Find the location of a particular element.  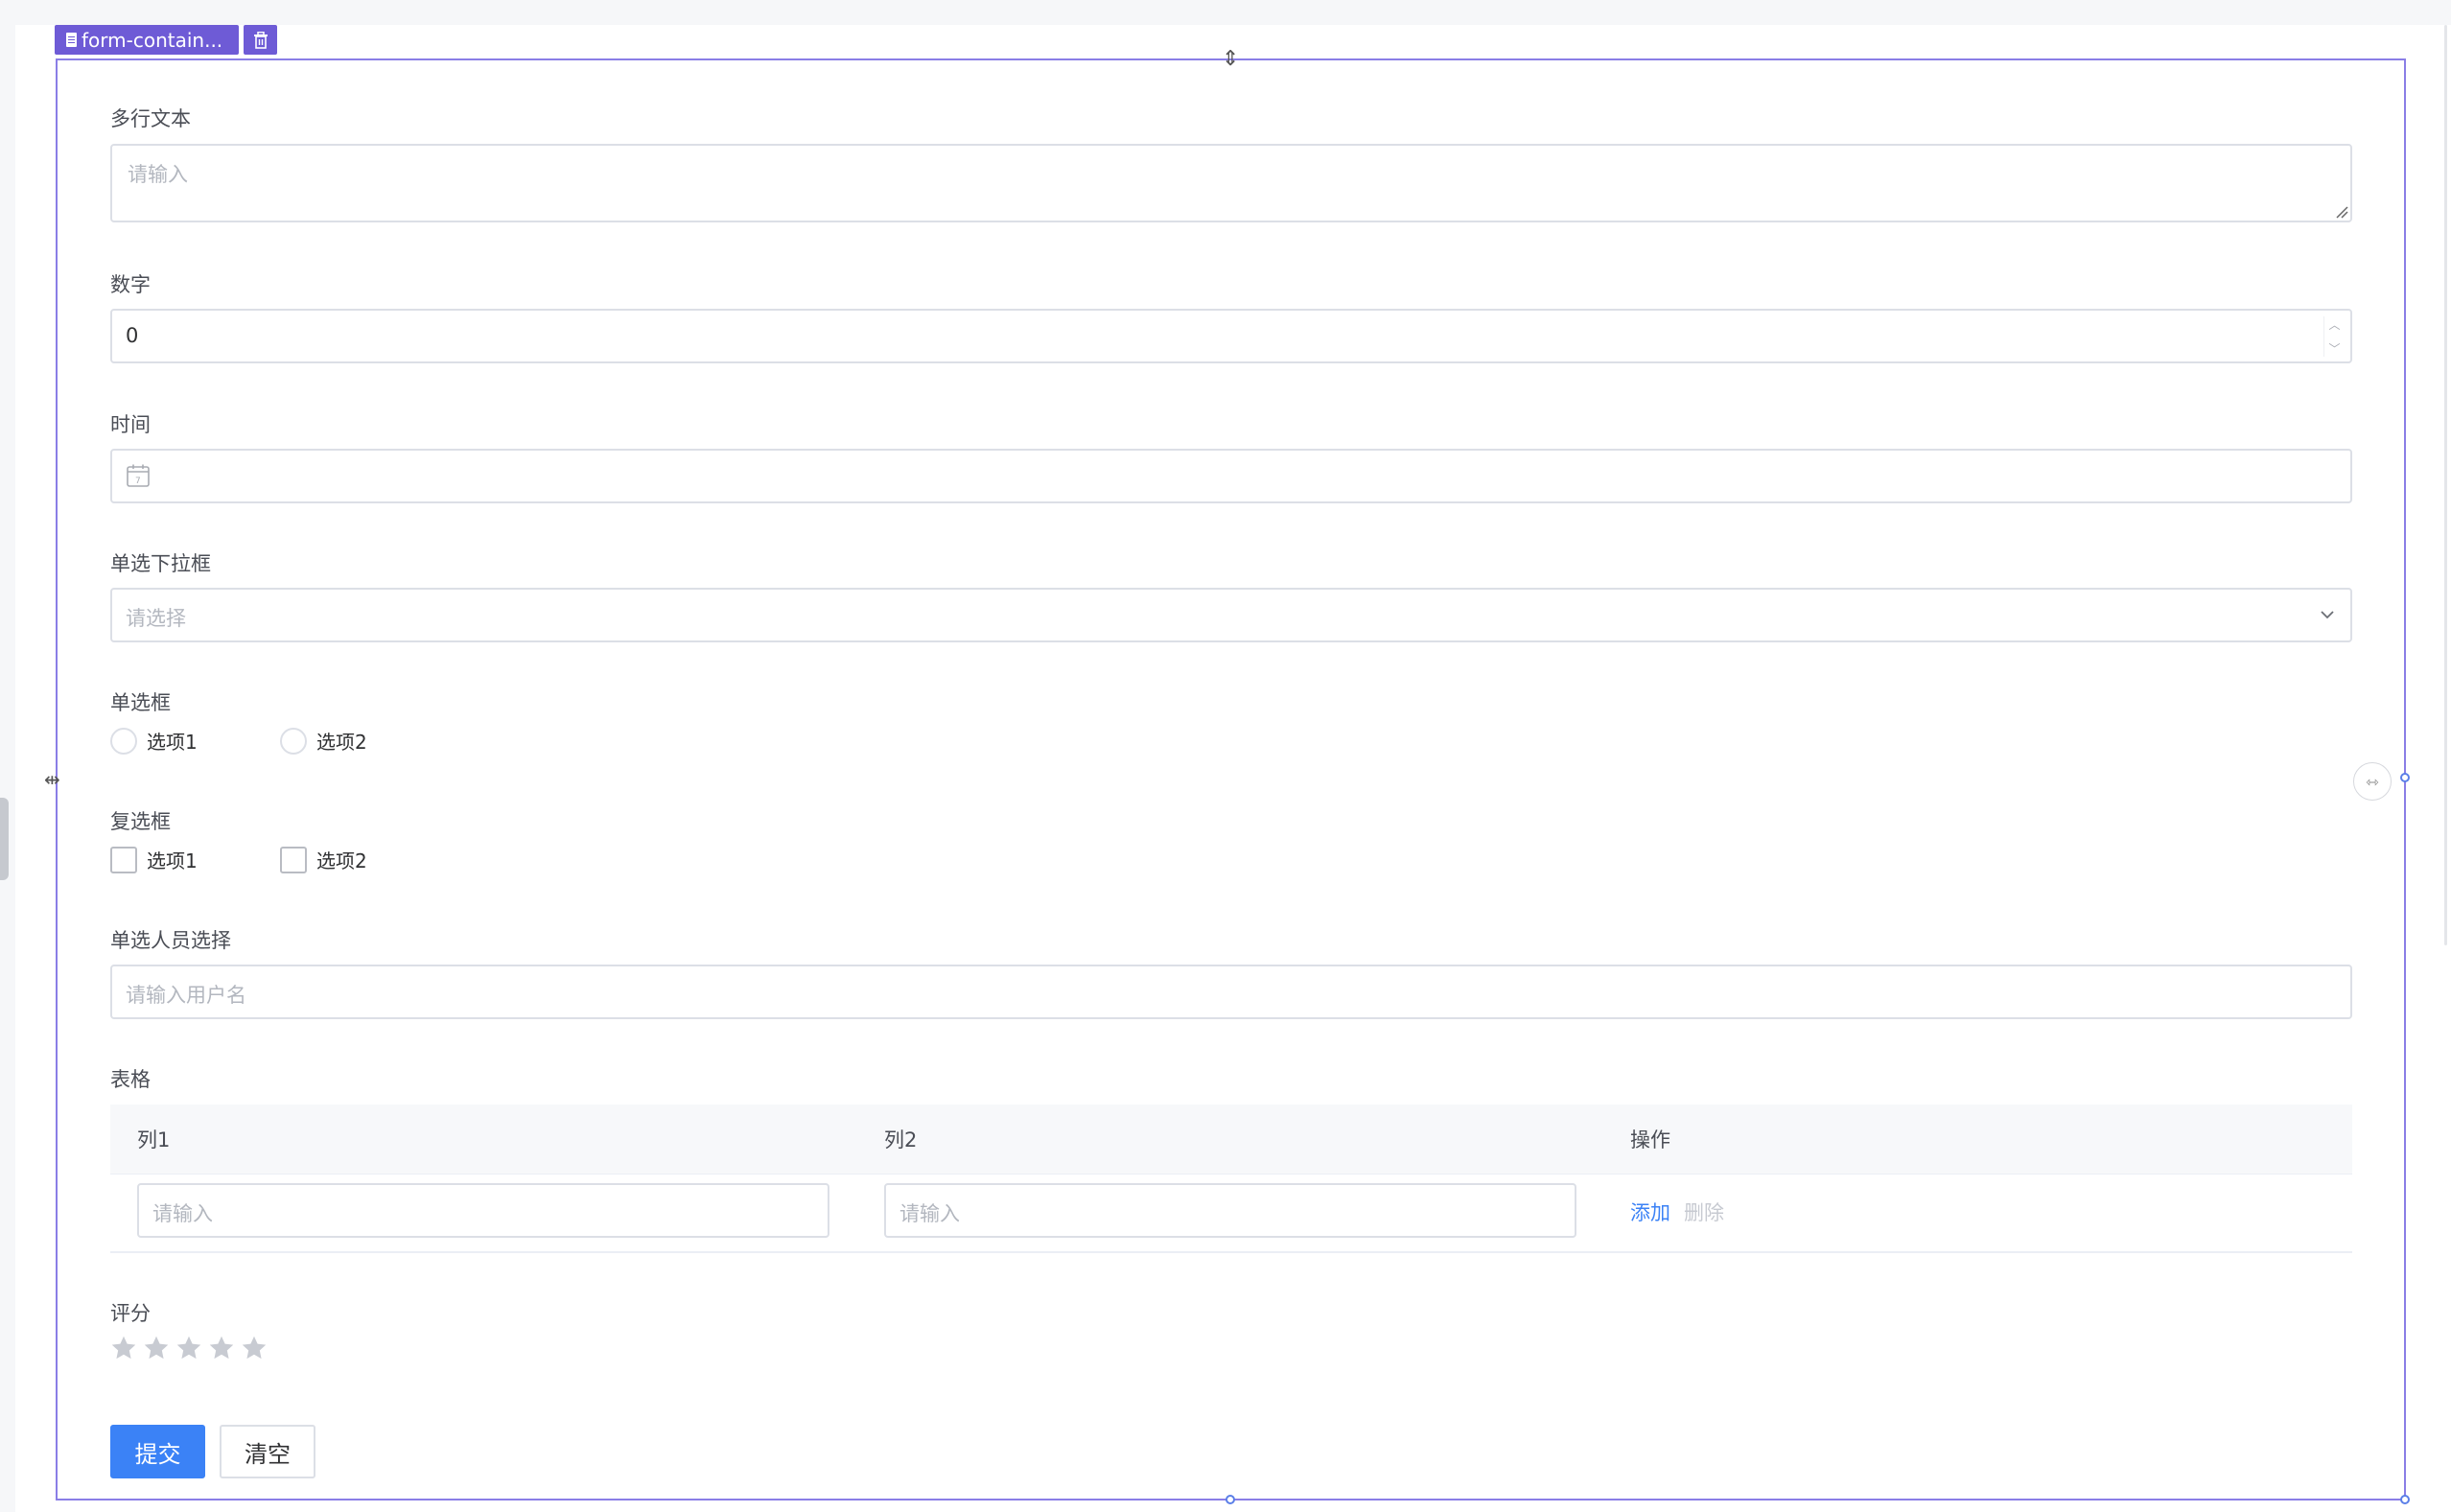

table-header: 列1 列2 操作 is located at coordinates (1231, 1140).